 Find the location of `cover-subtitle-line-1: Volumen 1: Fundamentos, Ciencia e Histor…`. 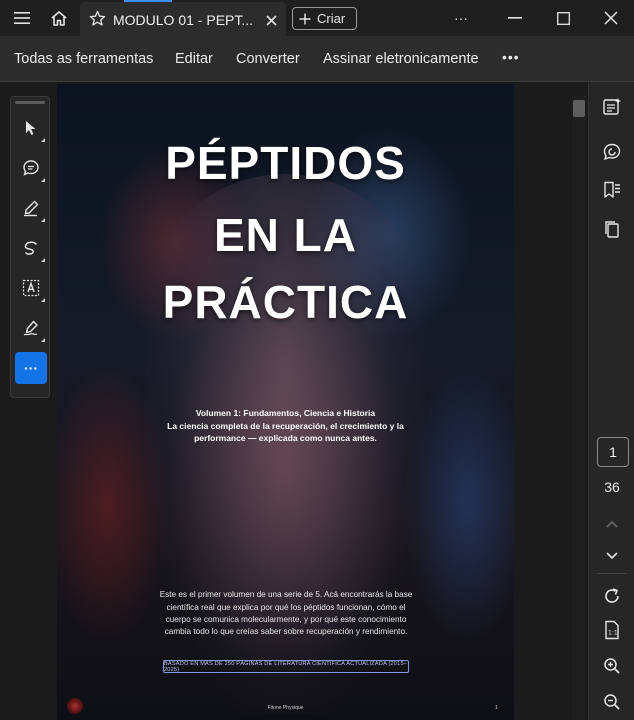

cover-subtitle-line-1: Volumen 1: Fundamentos, Ciencia e Histor… is located at coordinates (285, 413).